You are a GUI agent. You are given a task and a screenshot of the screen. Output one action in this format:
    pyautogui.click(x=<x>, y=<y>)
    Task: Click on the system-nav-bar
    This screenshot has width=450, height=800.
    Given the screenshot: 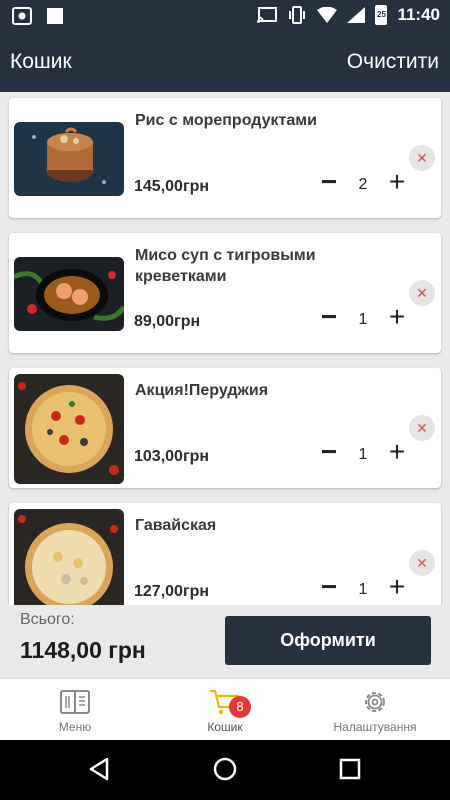 What is the action you would take?
    pyautogui.click(x=225, y=770)
    